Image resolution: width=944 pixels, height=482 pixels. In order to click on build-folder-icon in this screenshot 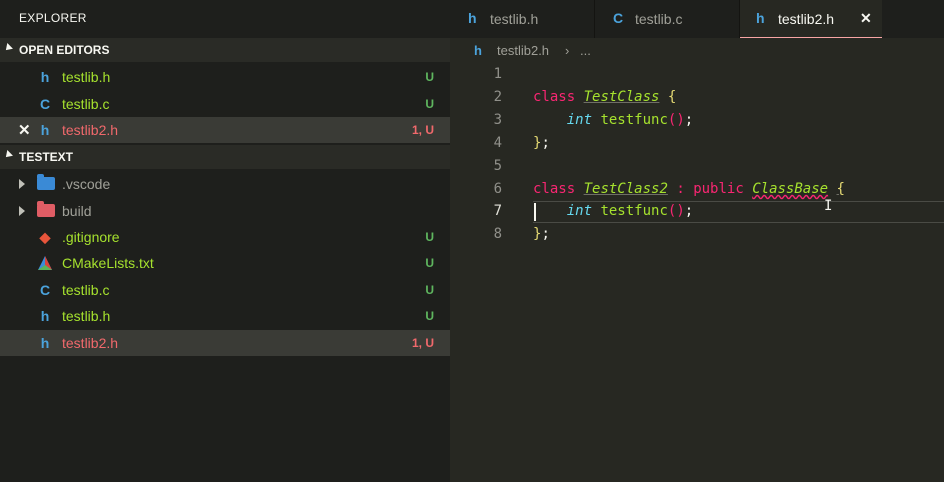, I will do `click(46, 209)`.